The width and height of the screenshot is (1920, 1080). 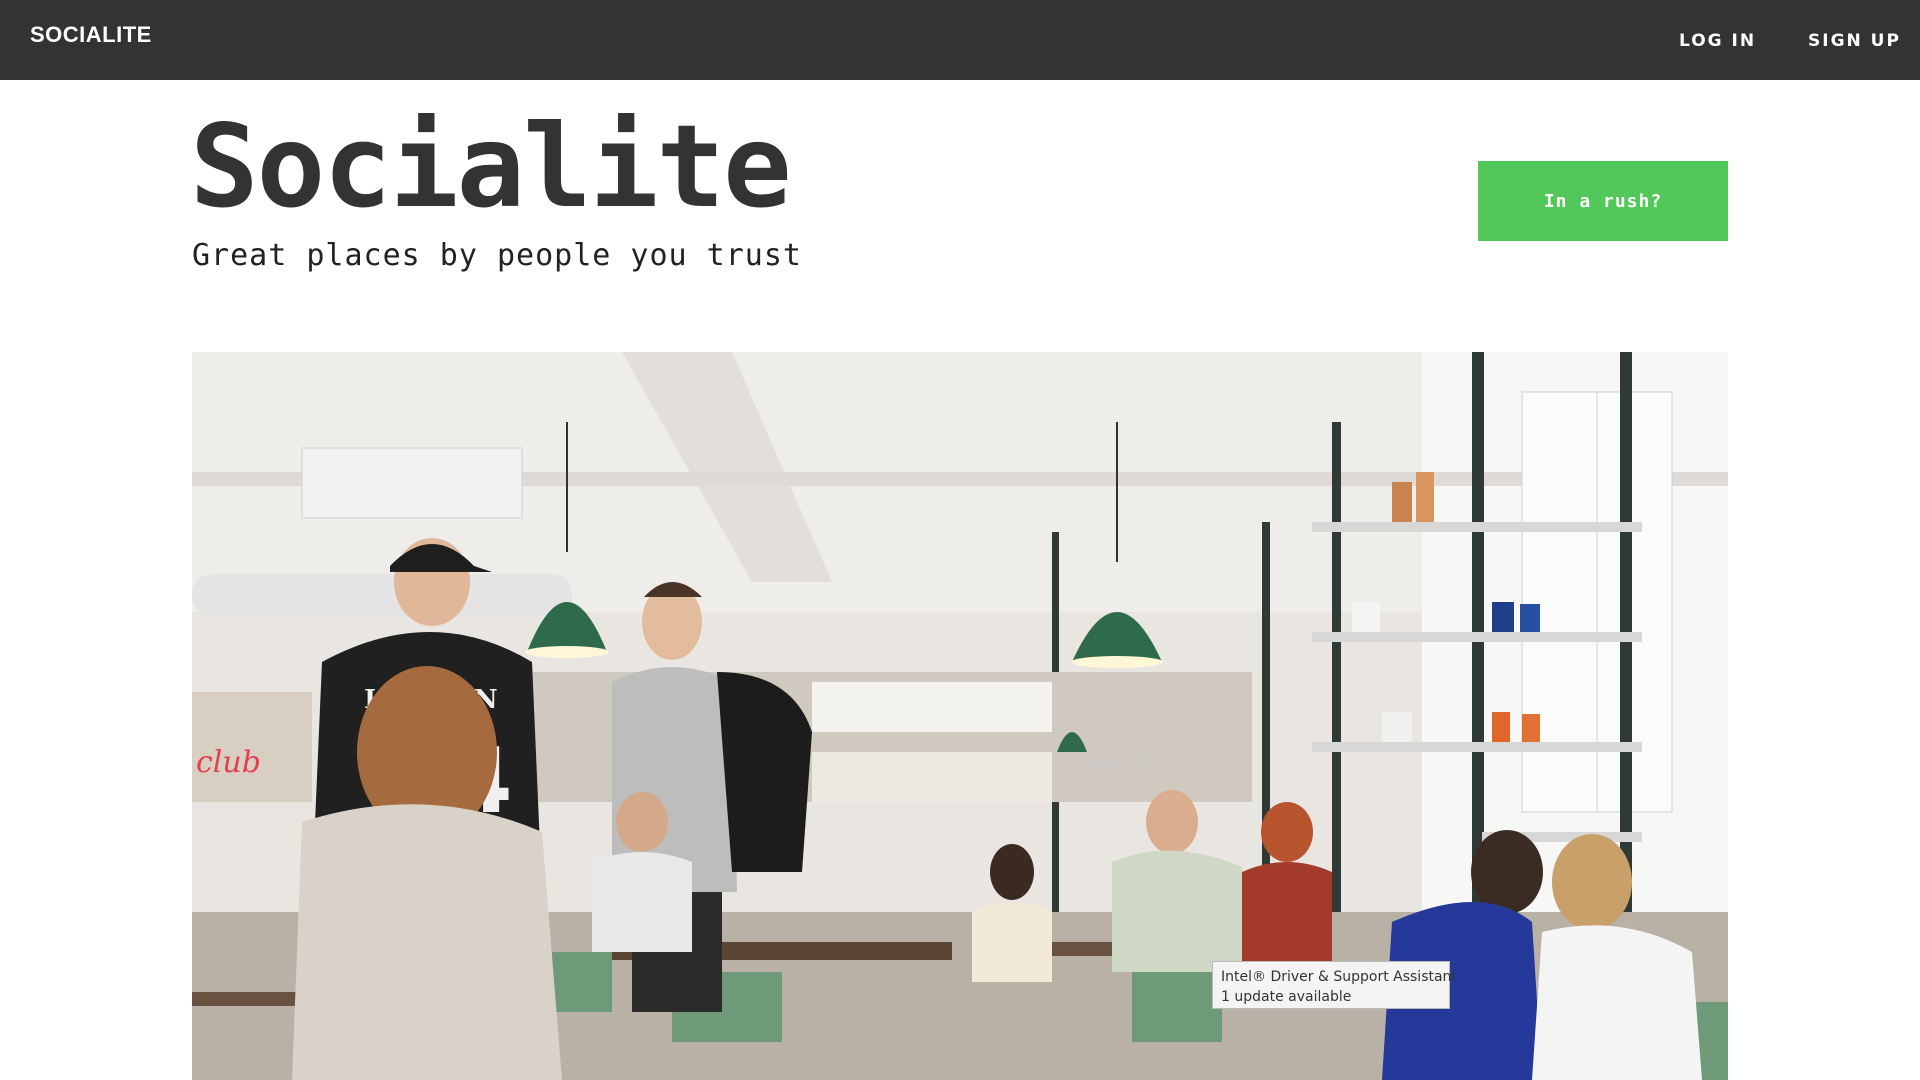 What do you see at coordinates (1339, 977) in the screenshot?
I see `notification-title: Intel® Driver & Support Assistant` at bounding box center [1339, 977].